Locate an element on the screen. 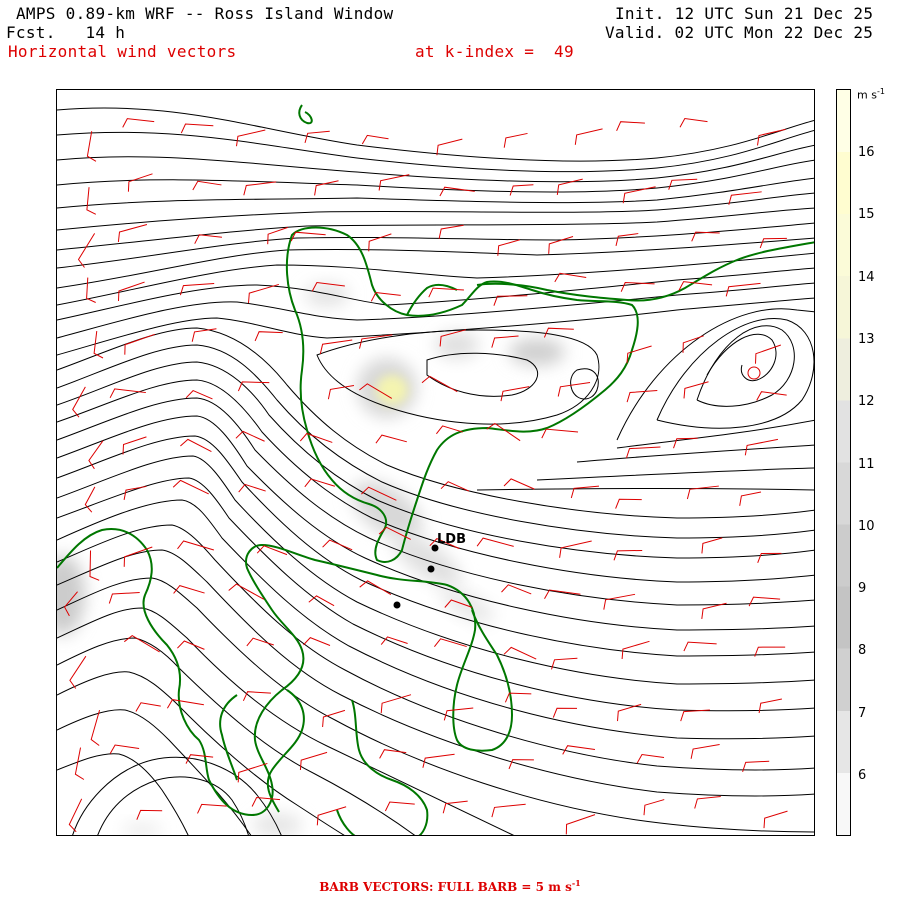 The image size is (900, 900). colorbar-tick-label: 6 is located at coordinates (862, 775).